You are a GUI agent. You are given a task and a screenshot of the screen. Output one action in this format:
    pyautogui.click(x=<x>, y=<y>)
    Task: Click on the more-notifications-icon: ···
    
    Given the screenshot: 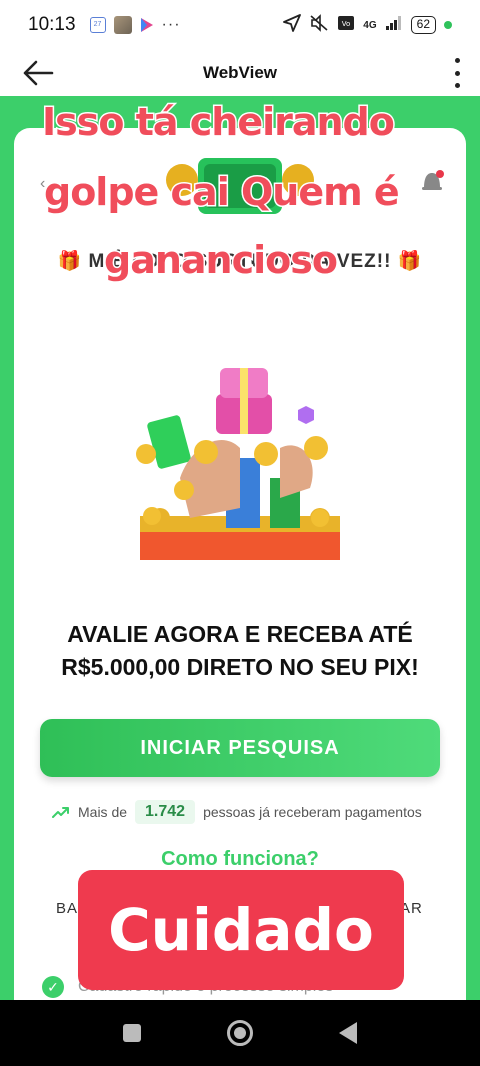 What is the action you would take?
    pyautogui.click(x=171, y=24)
    